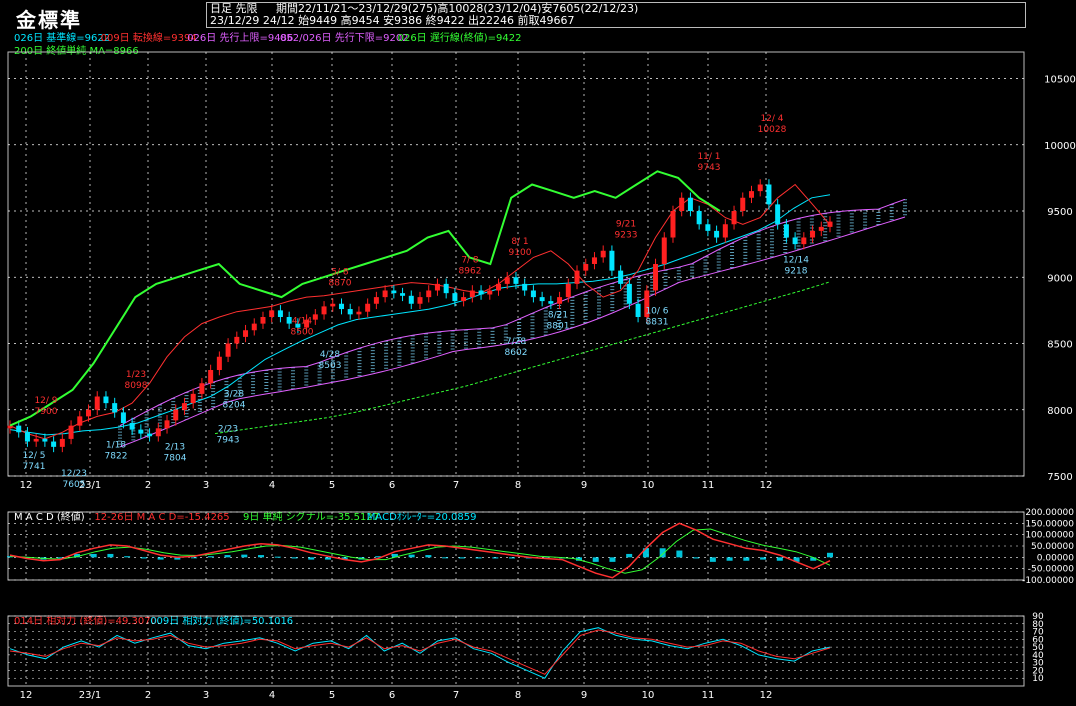  Describe the element at coordinates (1049, 524) in the screenshot. I see `y-tick-label: 150.00000` at that location.